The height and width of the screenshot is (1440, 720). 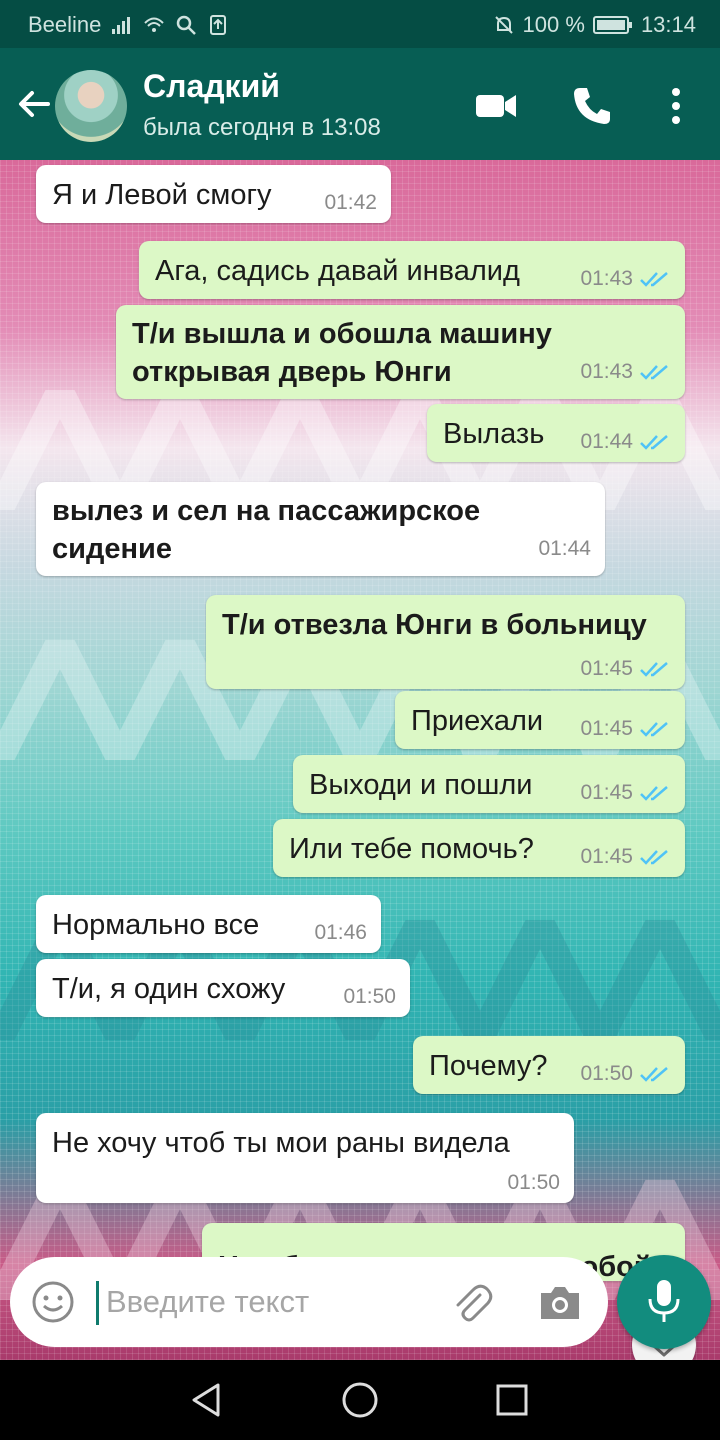 I want to click on message-outgoing: Выходи и пошли 01:45, so click(x=489, y=784).